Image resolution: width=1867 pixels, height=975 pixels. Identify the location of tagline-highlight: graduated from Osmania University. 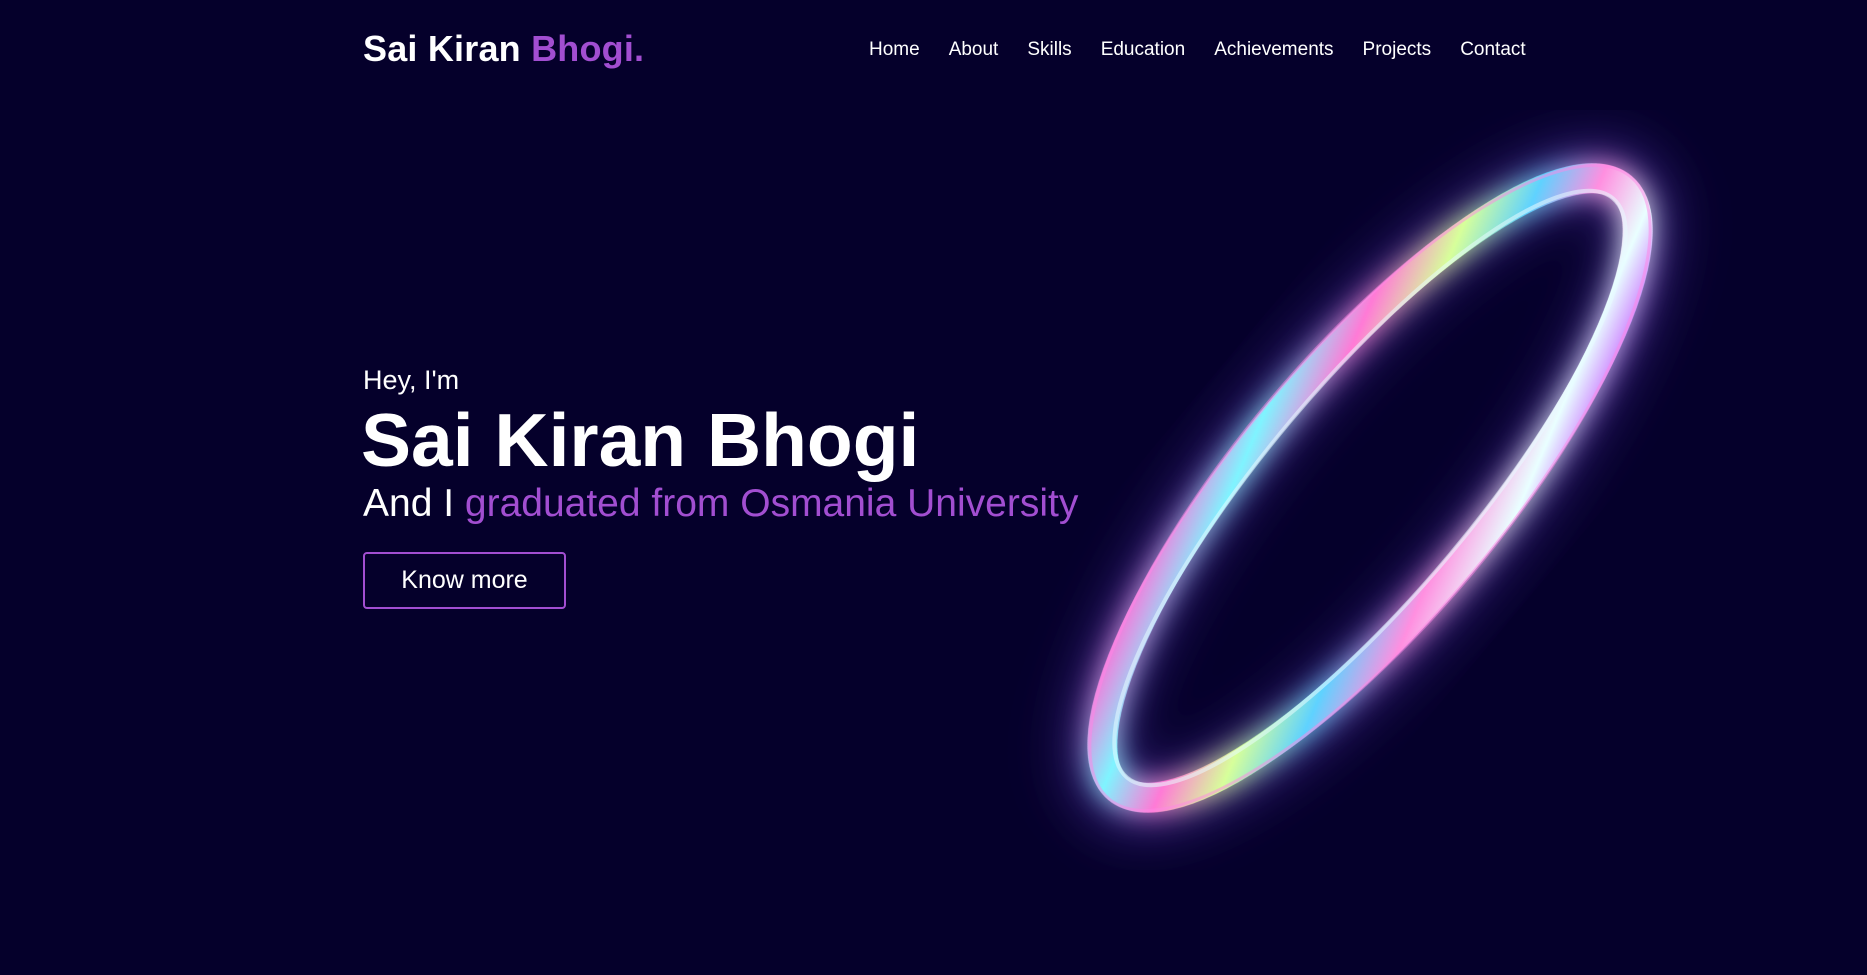
(771, 503).